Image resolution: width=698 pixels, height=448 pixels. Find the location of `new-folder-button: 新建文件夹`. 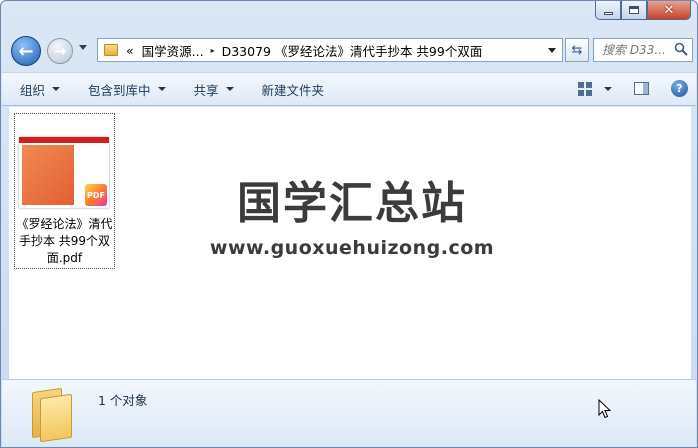

new-folder-button: 新建文件夹 is located at coordinates (293, 89).